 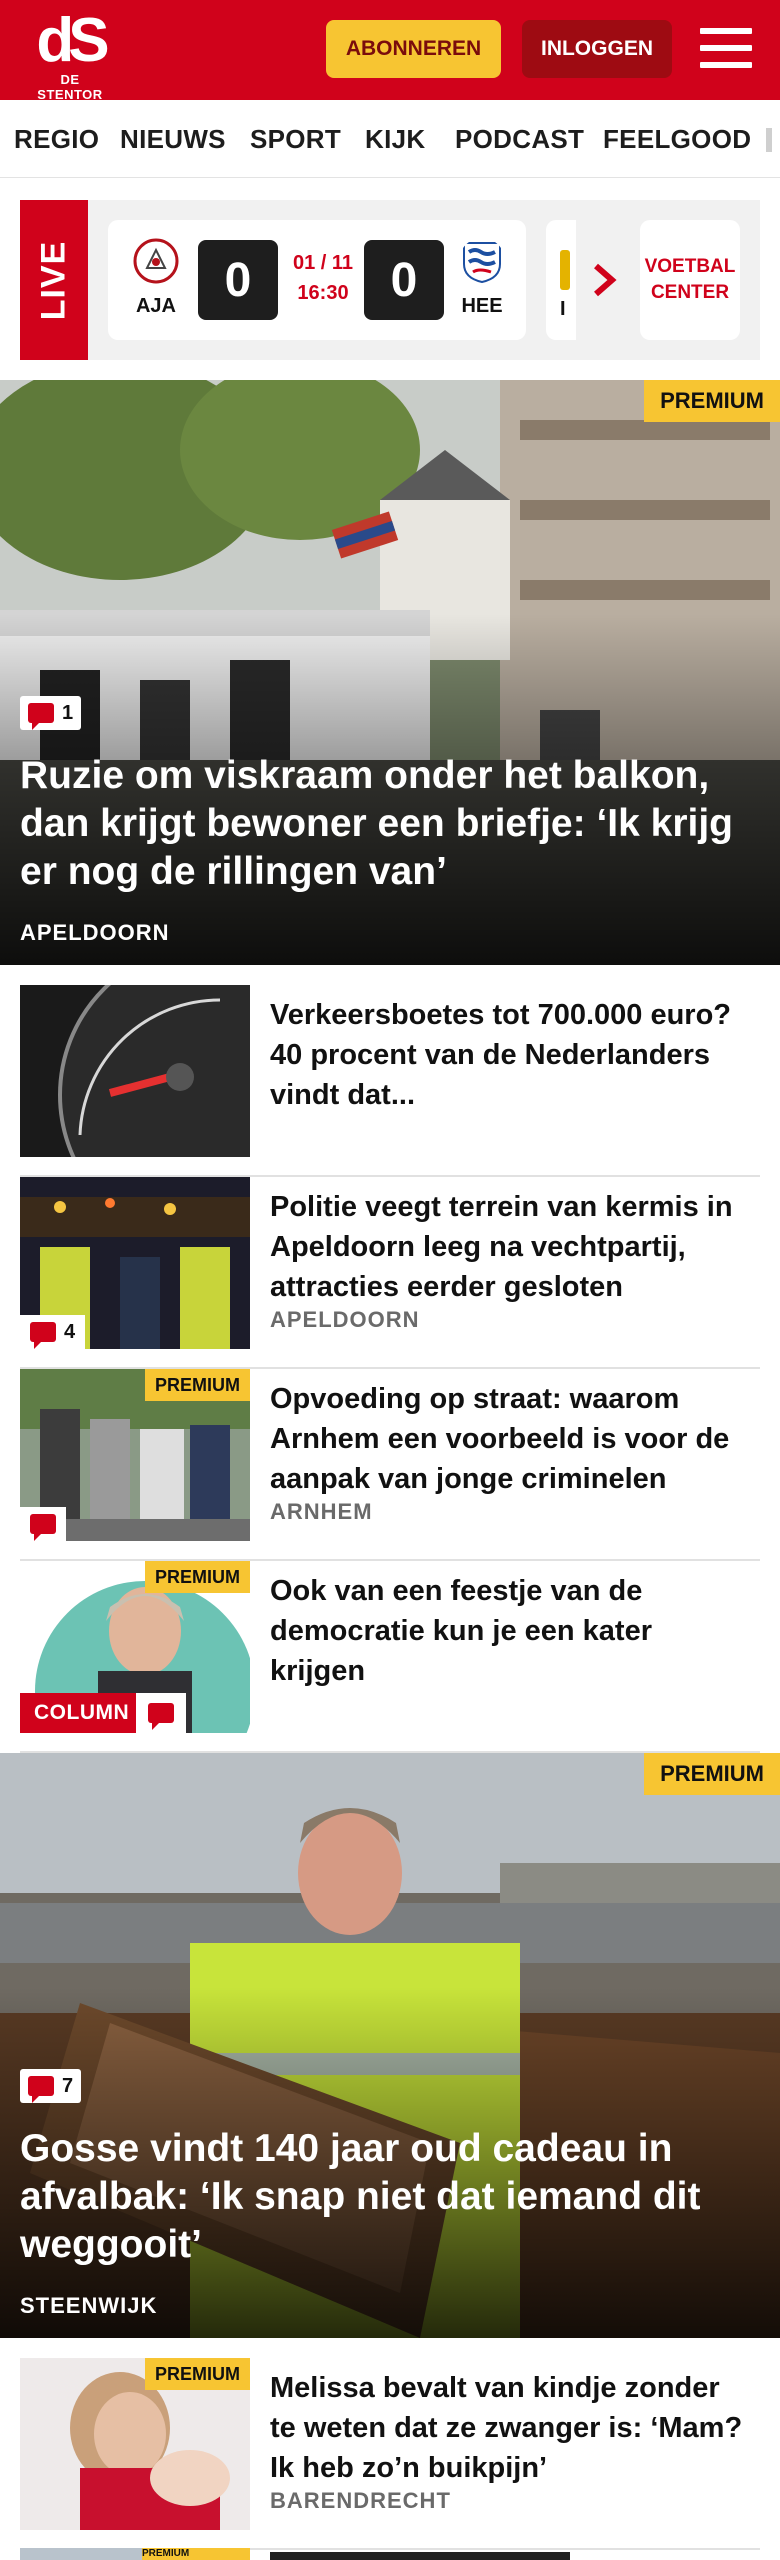 I want to click on nav-item-regio: REGIO, so click(x=56, y=139).